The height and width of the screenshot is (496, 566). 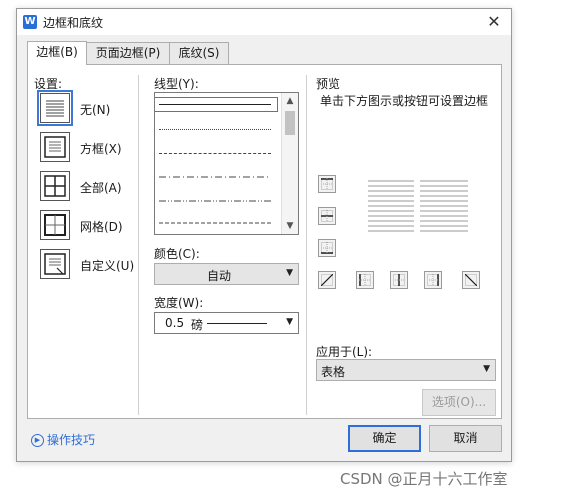 I want to click on left-border-button, so click(x=365, y=280).